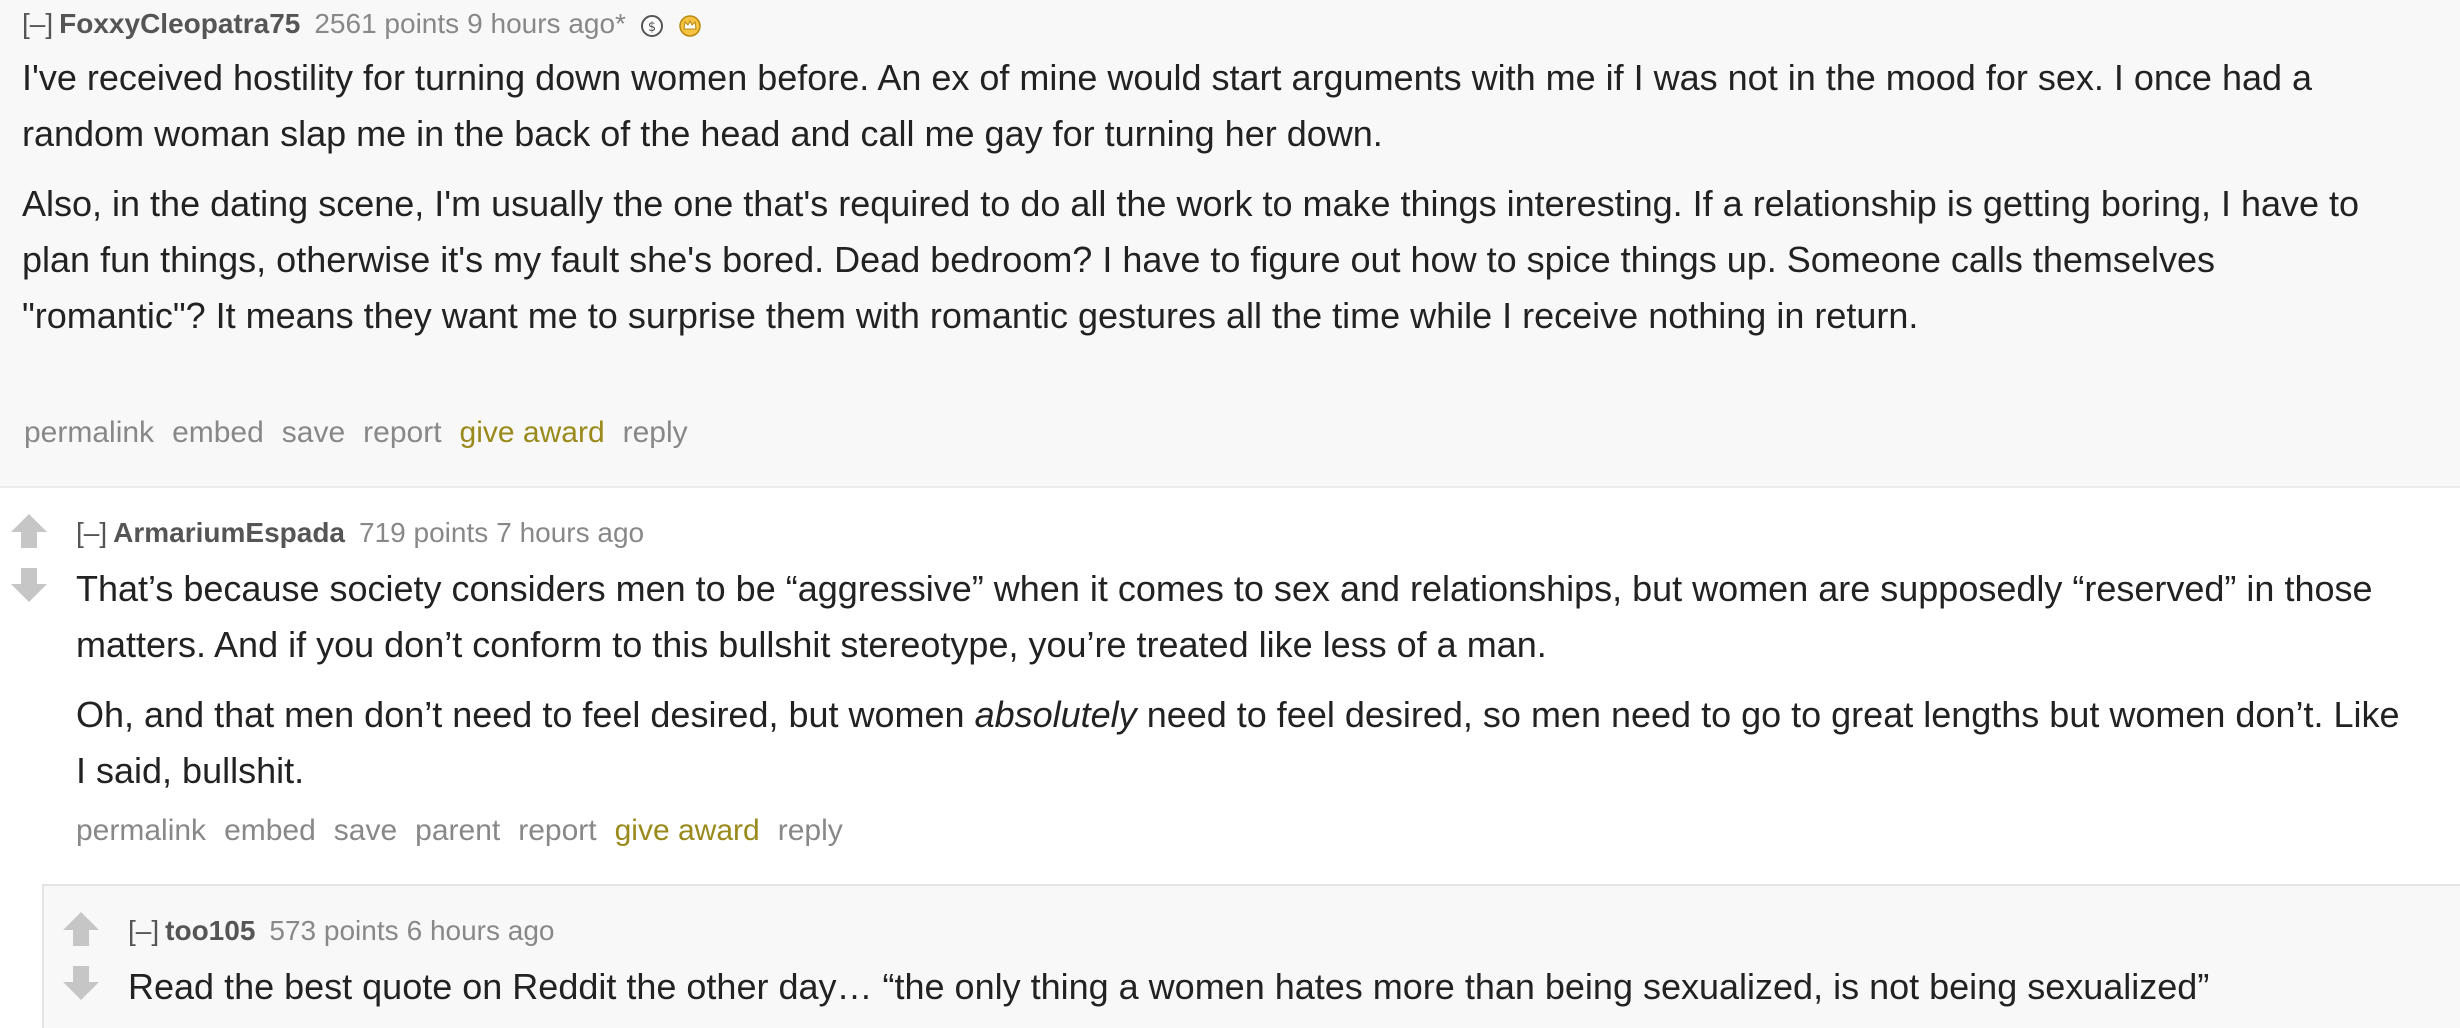  Describe the element at coordinates (334, 930) in the screenshot. I see `score: 573 points` at that location.